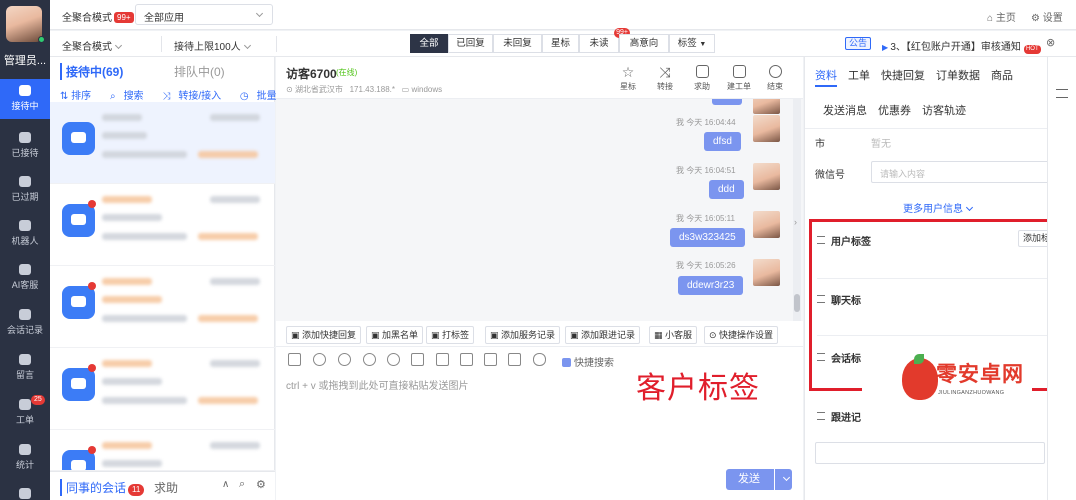 This screenshot has height=500, width=1076. What do you see at coordinates (329, 335) in the screenshot?
I see `add-quick-reply-label: 添加快捷回复` at bounding box center [329, 335].